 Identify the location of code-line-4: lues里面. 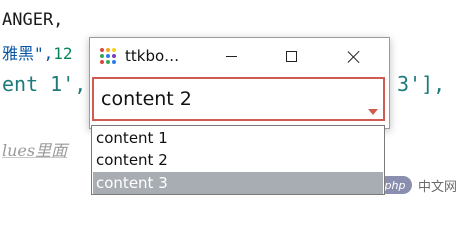
(35, 150).